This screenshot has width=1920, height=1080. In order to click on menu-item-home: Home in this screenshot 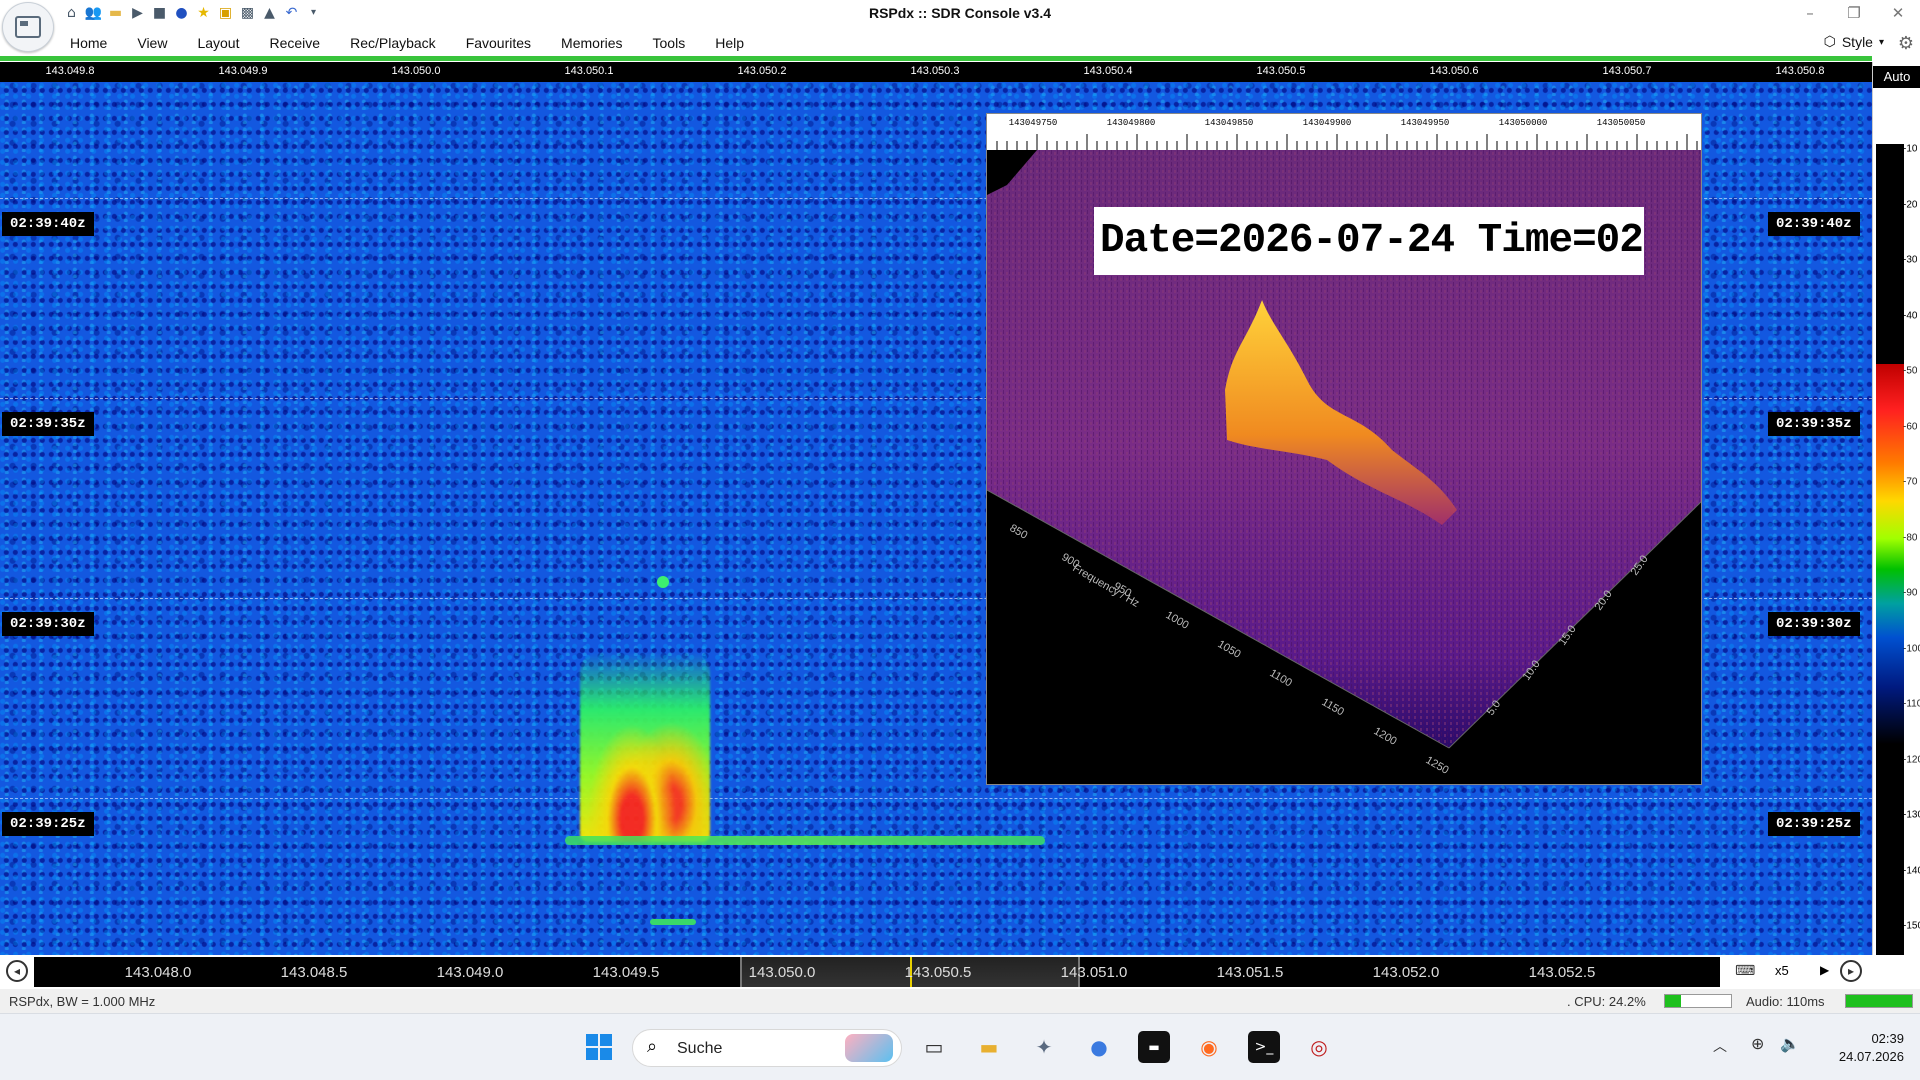, I will do `click(96, 43)`.